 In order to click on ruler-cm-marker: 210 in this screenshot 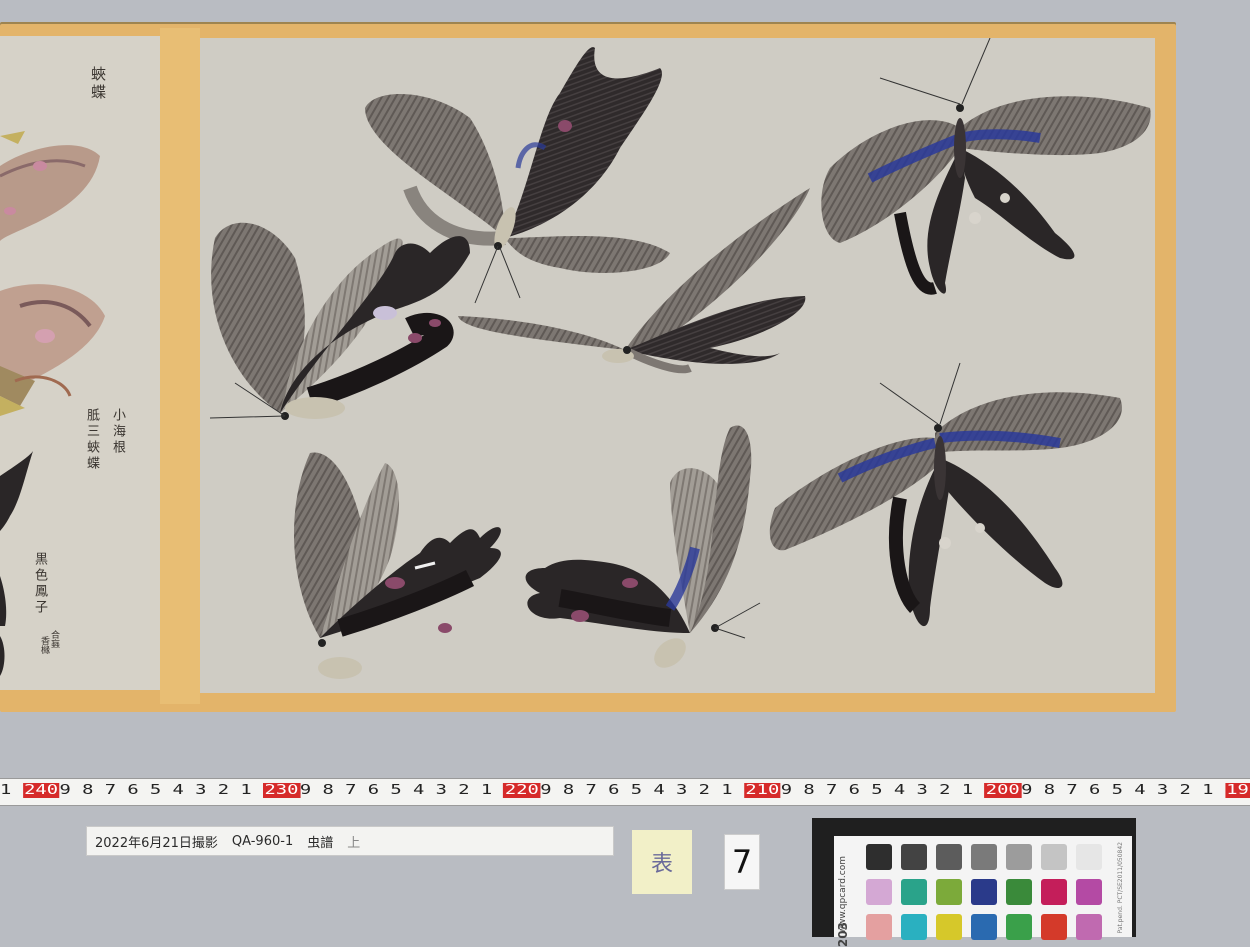, I will do `click(762, 790)`.